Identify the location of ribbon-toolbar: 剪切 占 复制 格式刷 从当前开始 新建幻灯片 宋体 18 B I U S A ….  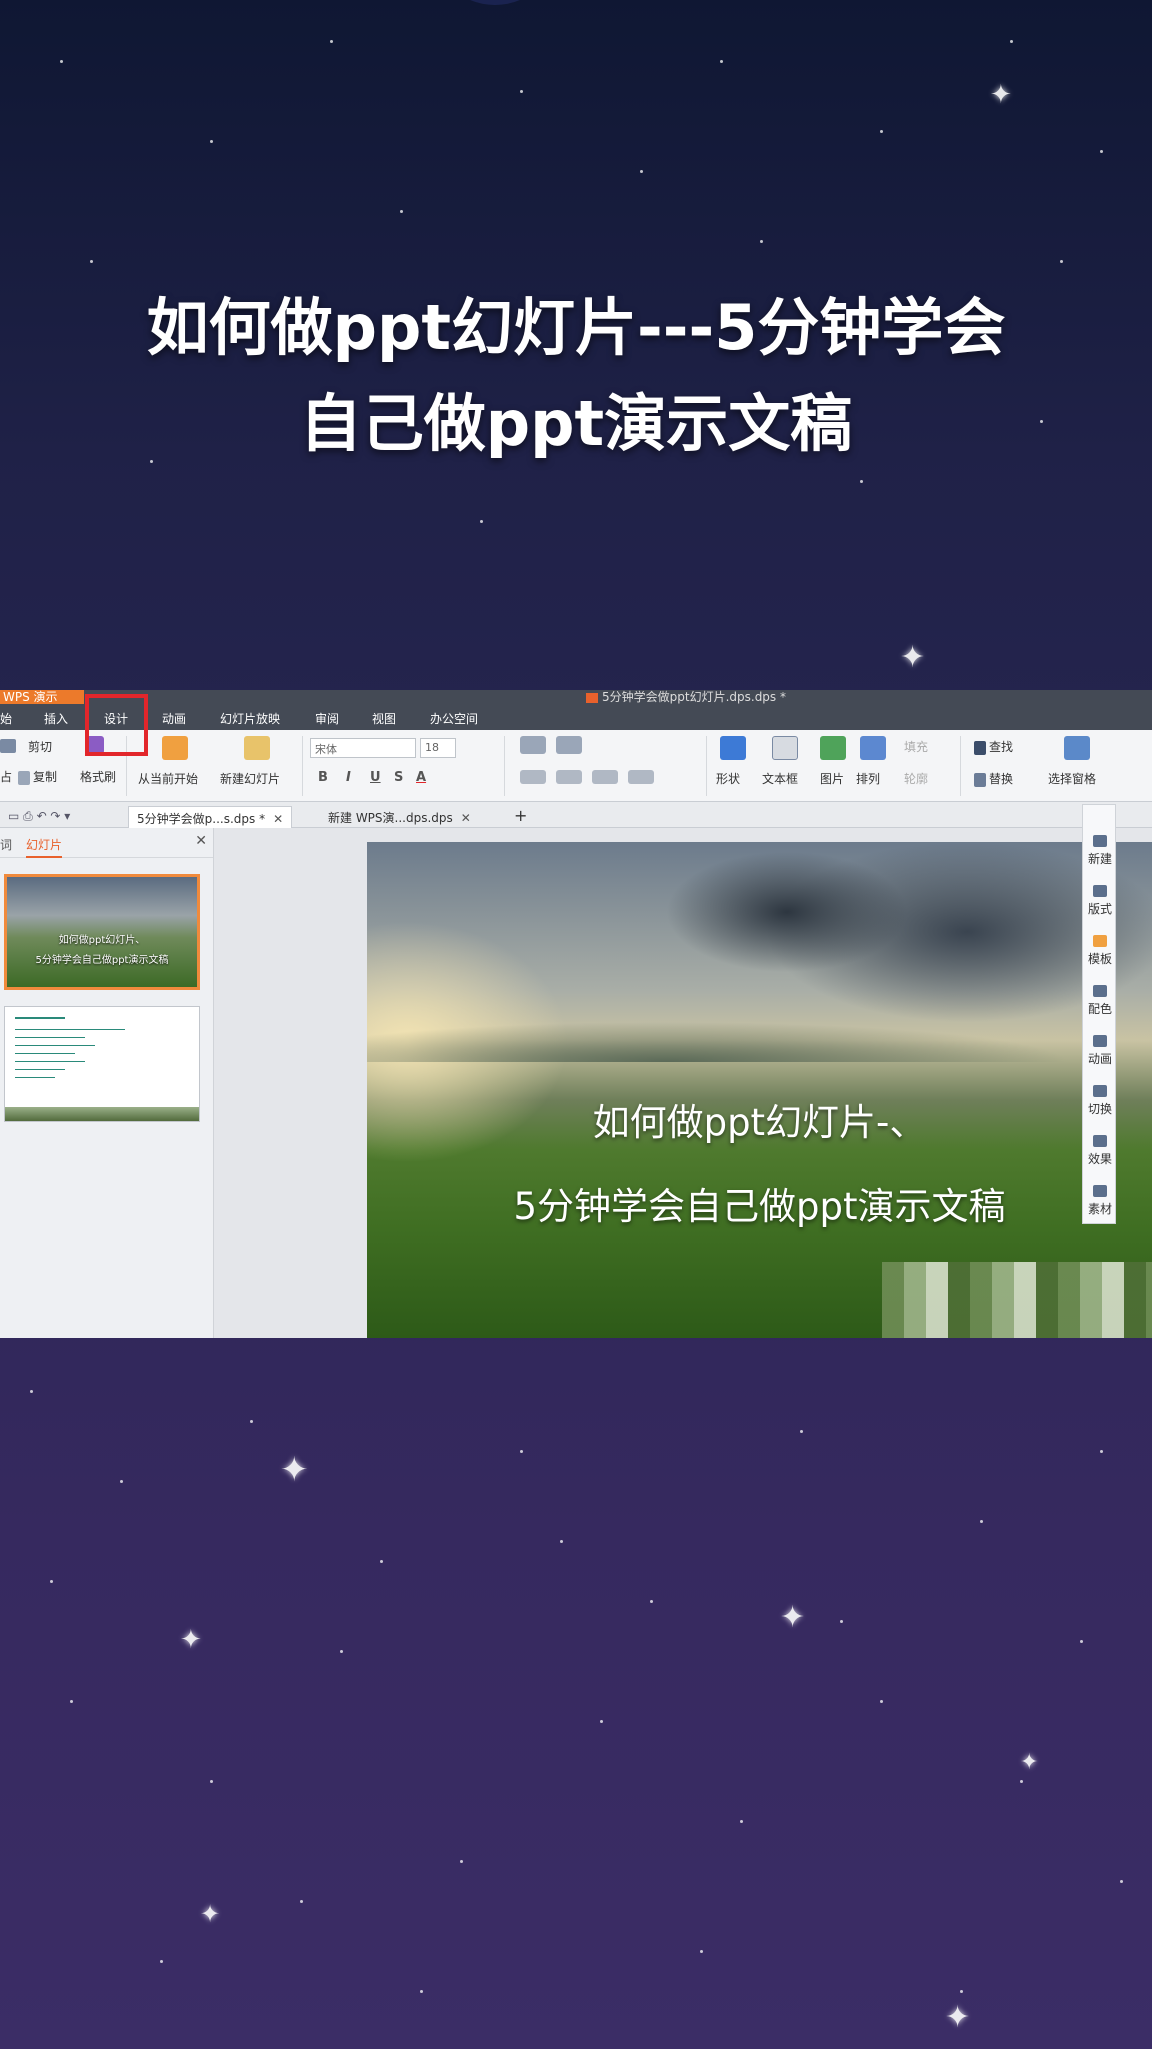
(576, 766).